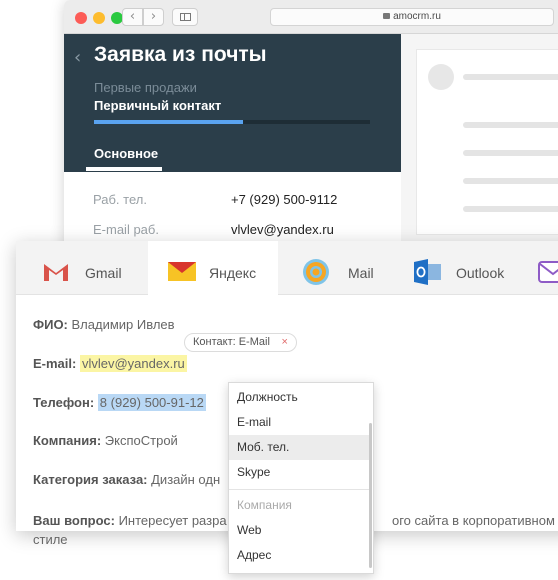 This screenshot has height=580, width=558. I want to click on tab-gmail: Gmail, so click(82, 268).